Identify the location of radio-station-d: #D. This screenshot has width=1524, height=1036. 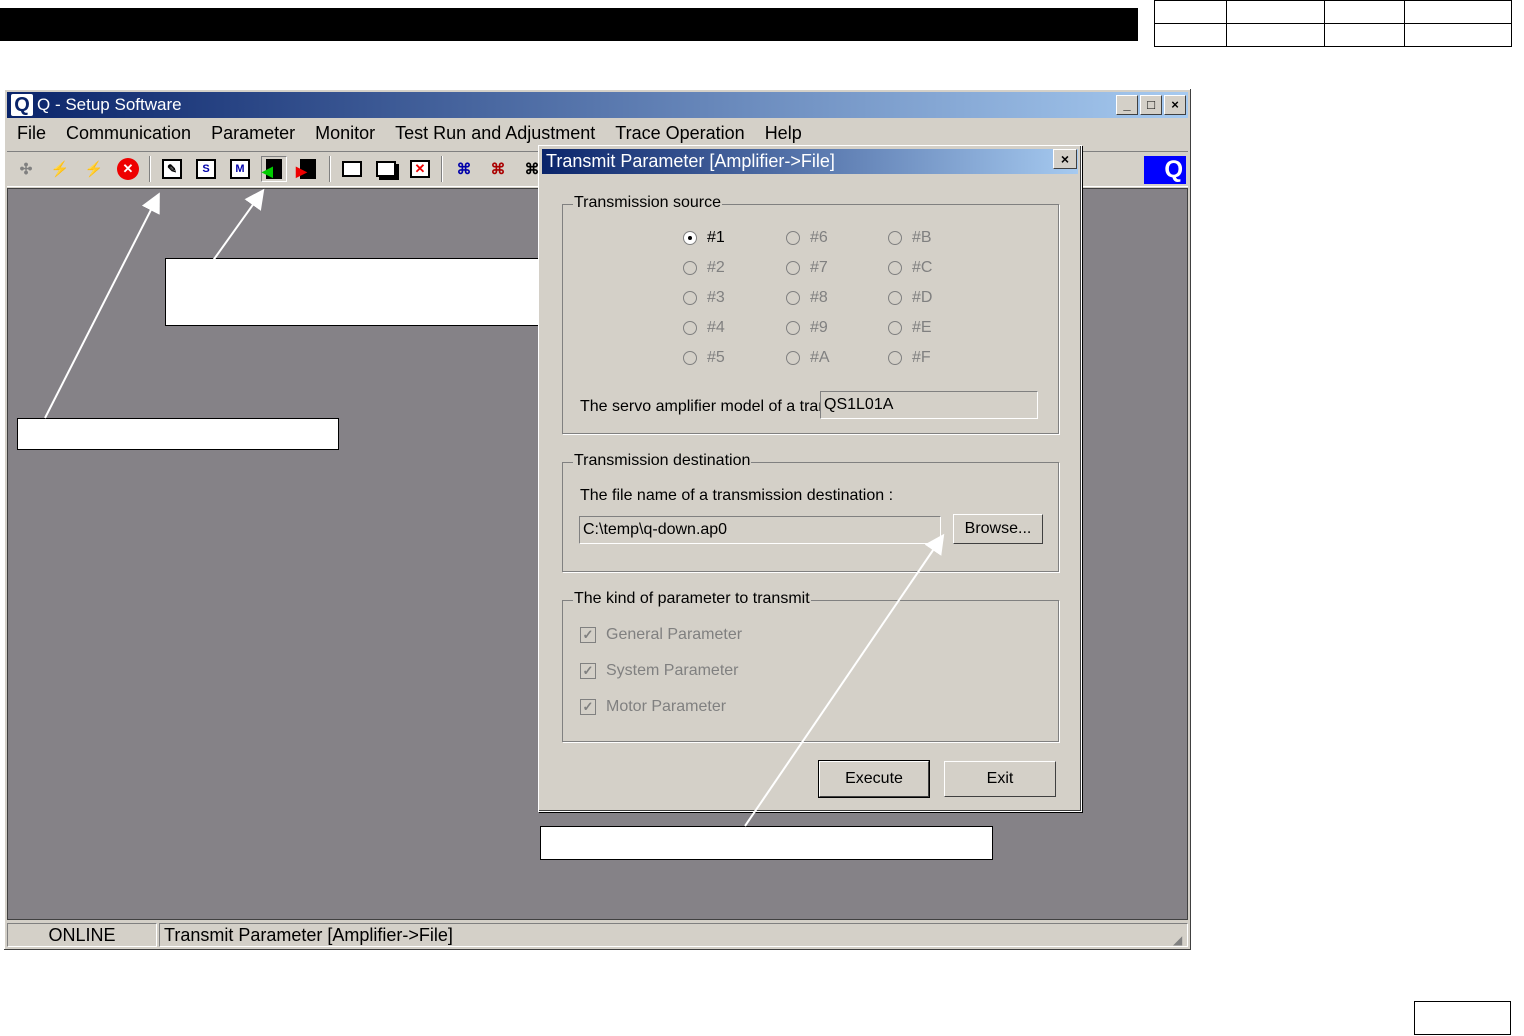
(910, 298).